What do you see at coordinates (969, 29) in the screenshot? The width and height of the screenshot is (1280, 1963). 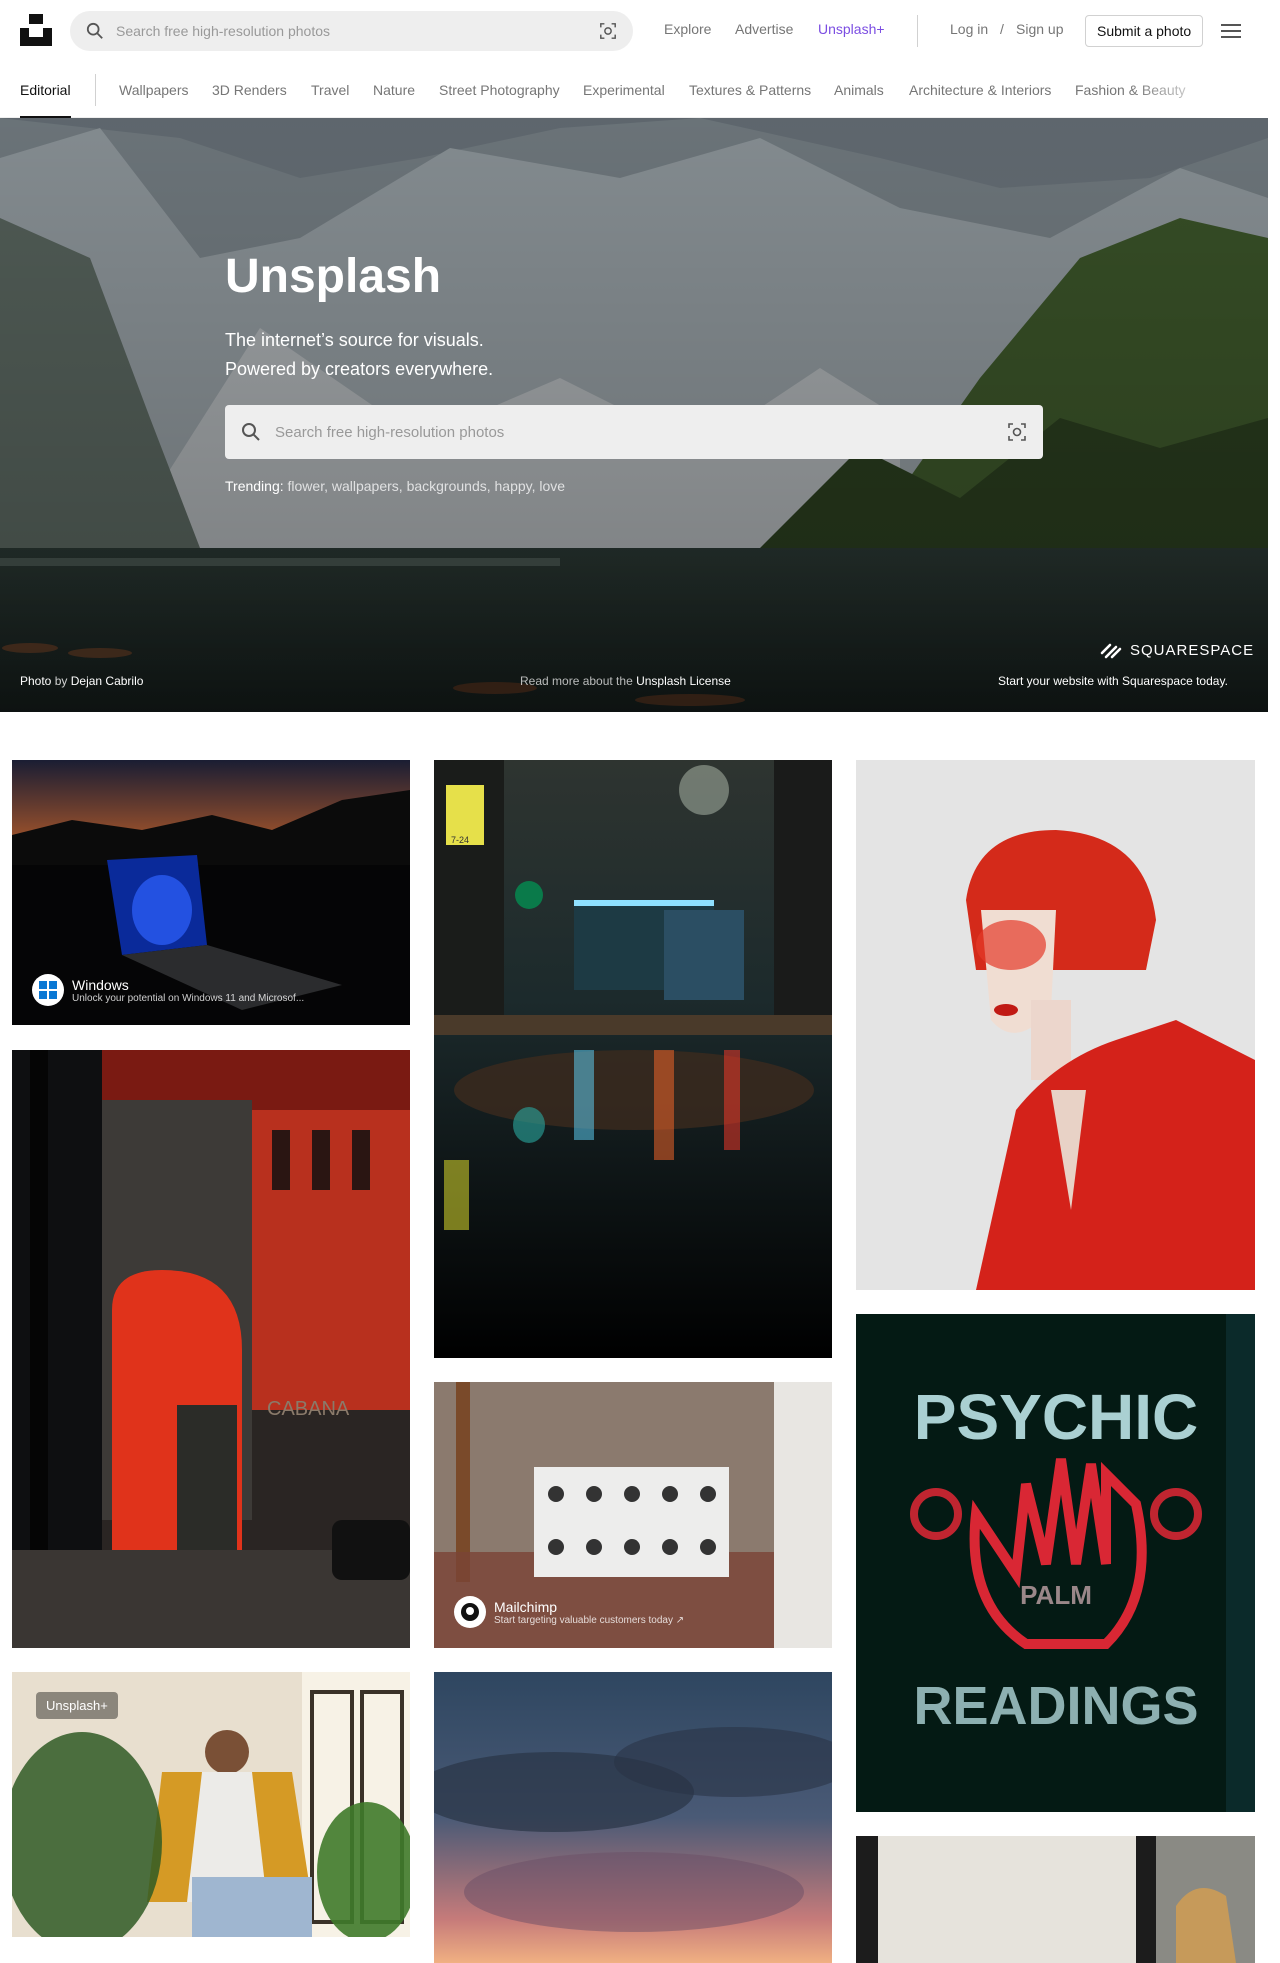 I see `login-link: Log in` at bounding box center [969, 29].